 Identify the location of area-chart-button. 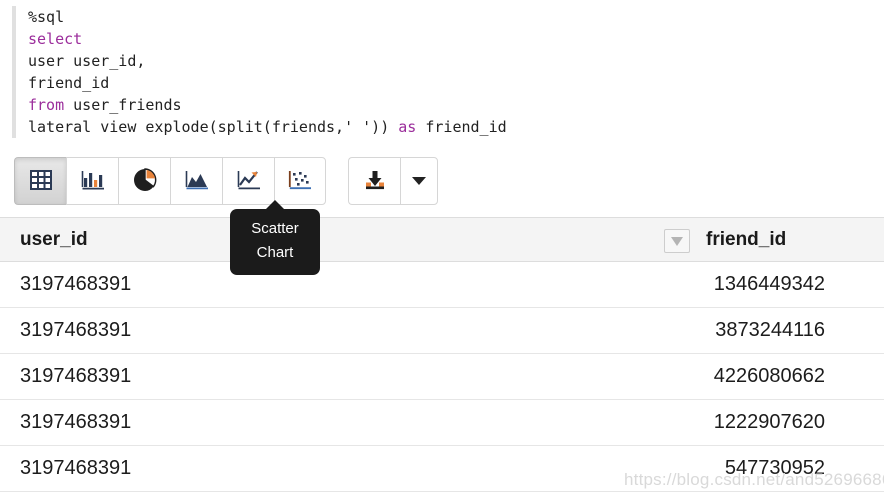
(196, 181).